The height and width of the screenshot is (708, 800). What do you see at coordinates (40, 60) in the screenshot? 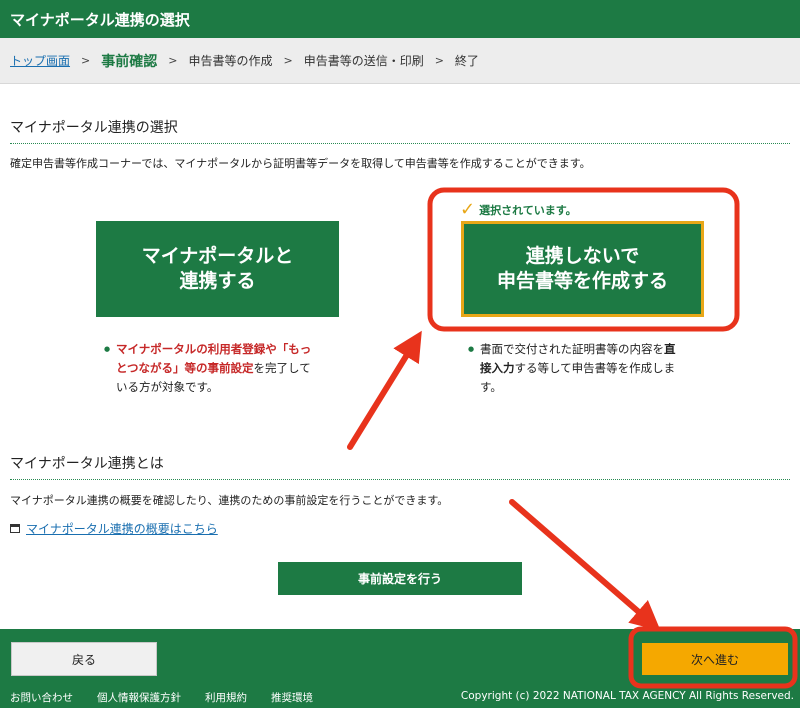
I see `breadcrumb-top-link: トップ画面` at bounding box center [40, 60].